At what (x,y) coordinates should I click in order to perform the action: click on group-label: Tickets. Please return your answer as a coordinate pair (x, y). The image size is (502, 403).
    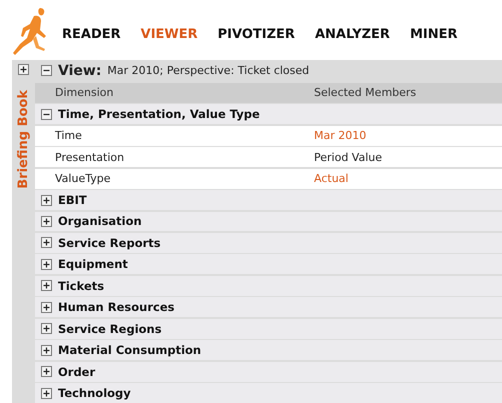
    Looking at the image, I should click on (81, 285).